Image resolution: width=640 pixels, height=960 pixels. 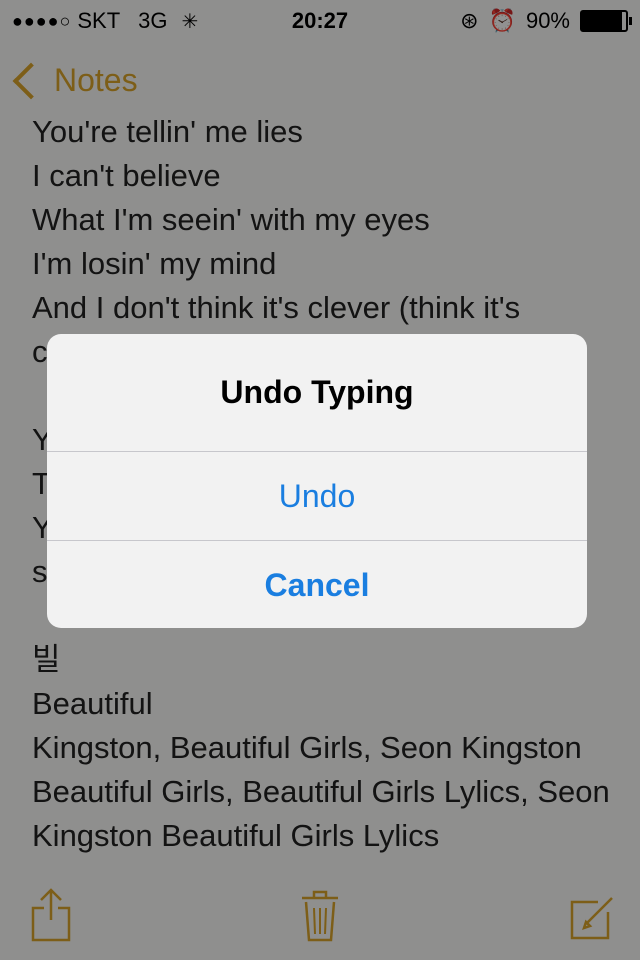 What do you see at coordinates (317, 392) in the screenshot?
I see `alert-title: Undo Typing` at bounding box center [317, 392].